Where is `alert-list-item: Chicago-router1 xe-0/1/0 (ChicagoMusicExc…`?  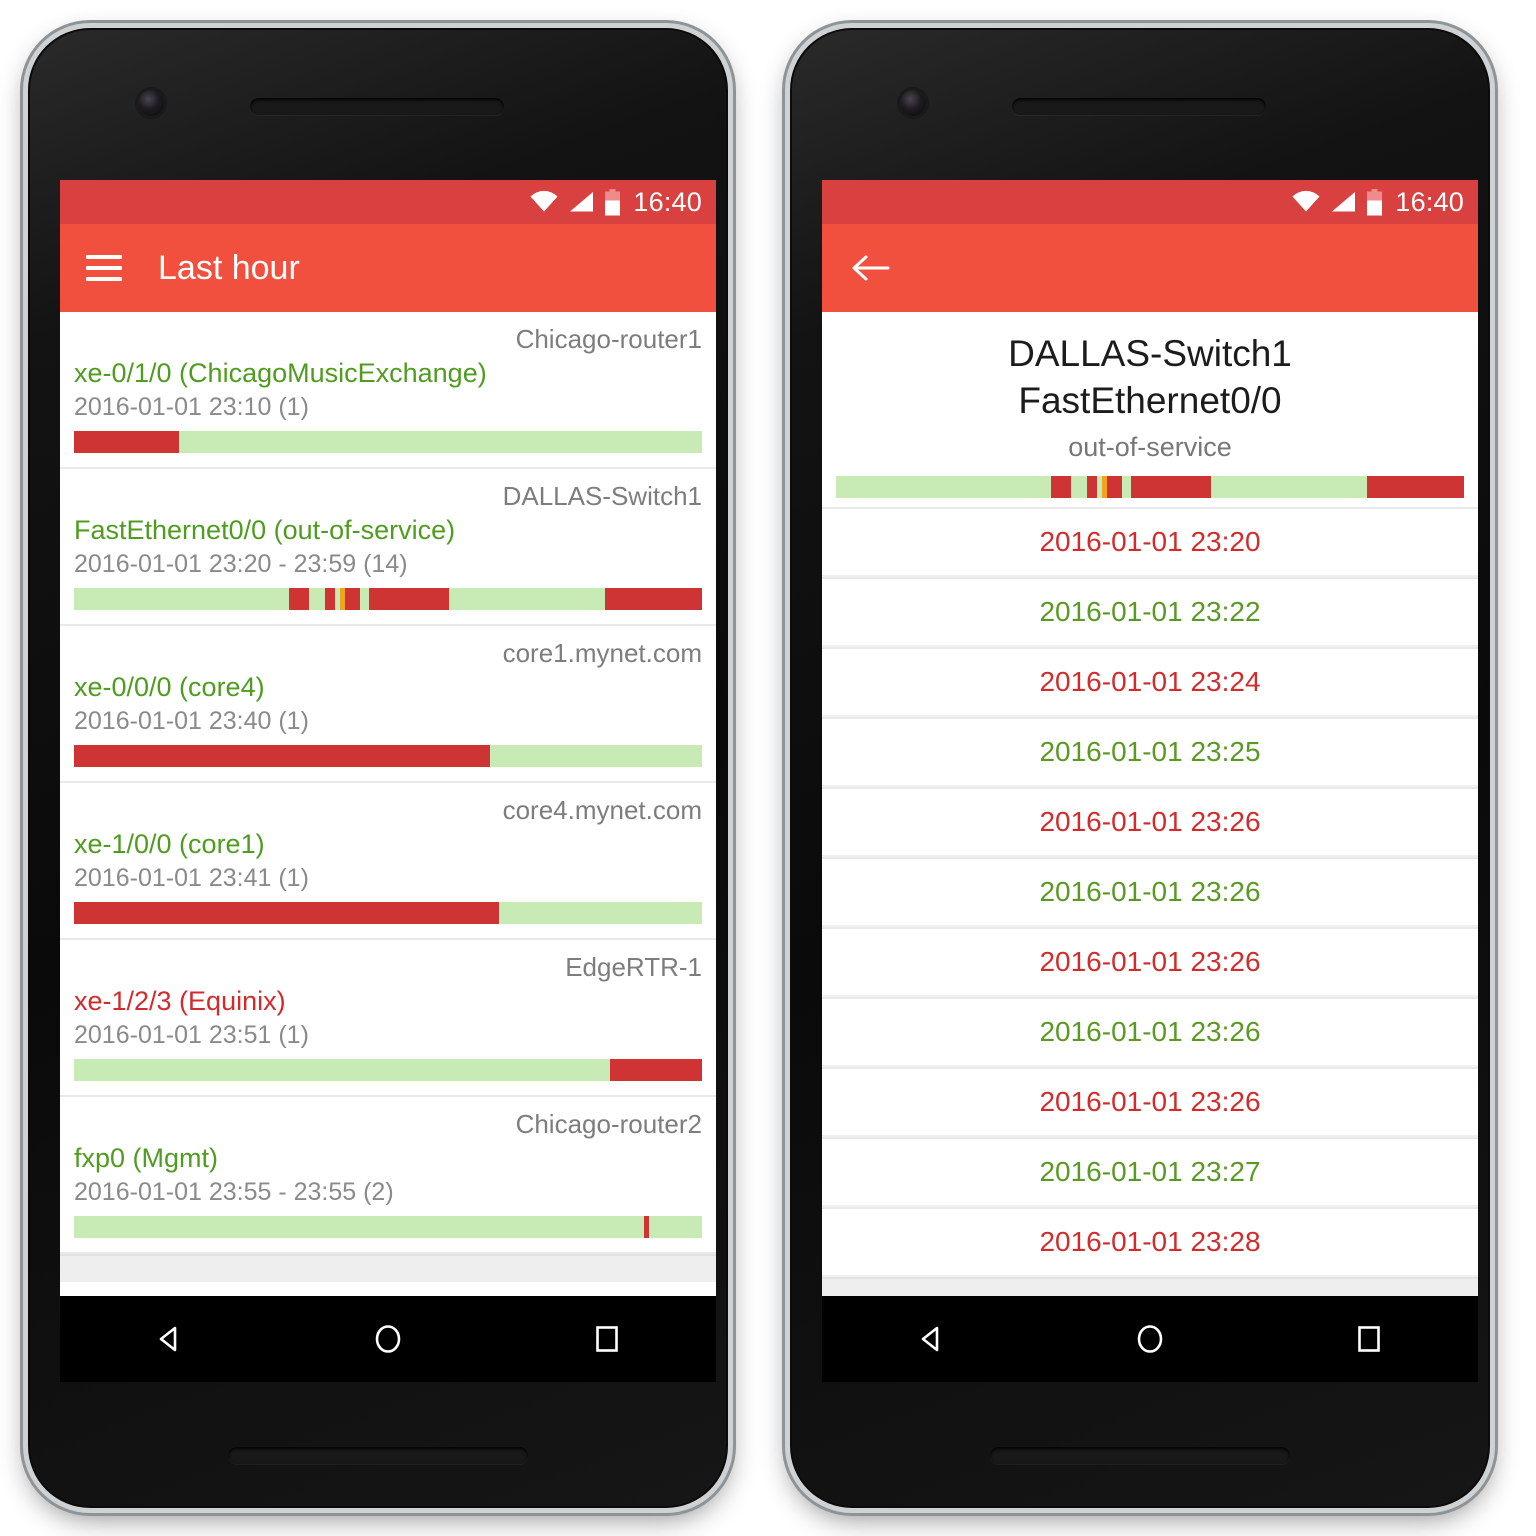 alert-list-item: Chicago-router1 xe-0/1/0 (ChicagoMusicExc… is located at coordinates (388, 391).